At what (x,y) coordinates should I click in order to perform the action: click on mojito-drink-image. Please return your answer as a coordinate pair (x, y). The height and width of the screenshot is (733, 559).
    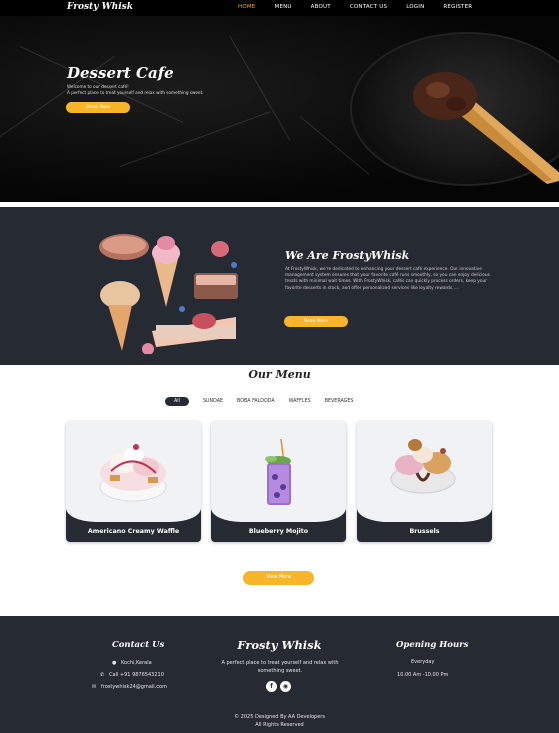
    Looking at the image, I should click on (278, 471).